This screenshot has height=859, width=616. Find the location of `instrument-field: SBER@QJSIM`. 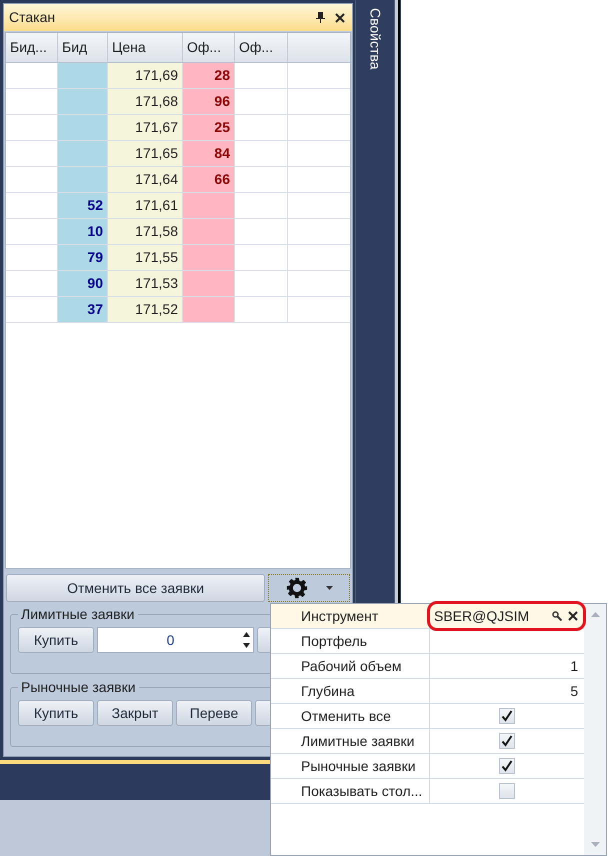

instrument-field: SBER@QJSIM is located at coordinates (506, 616).